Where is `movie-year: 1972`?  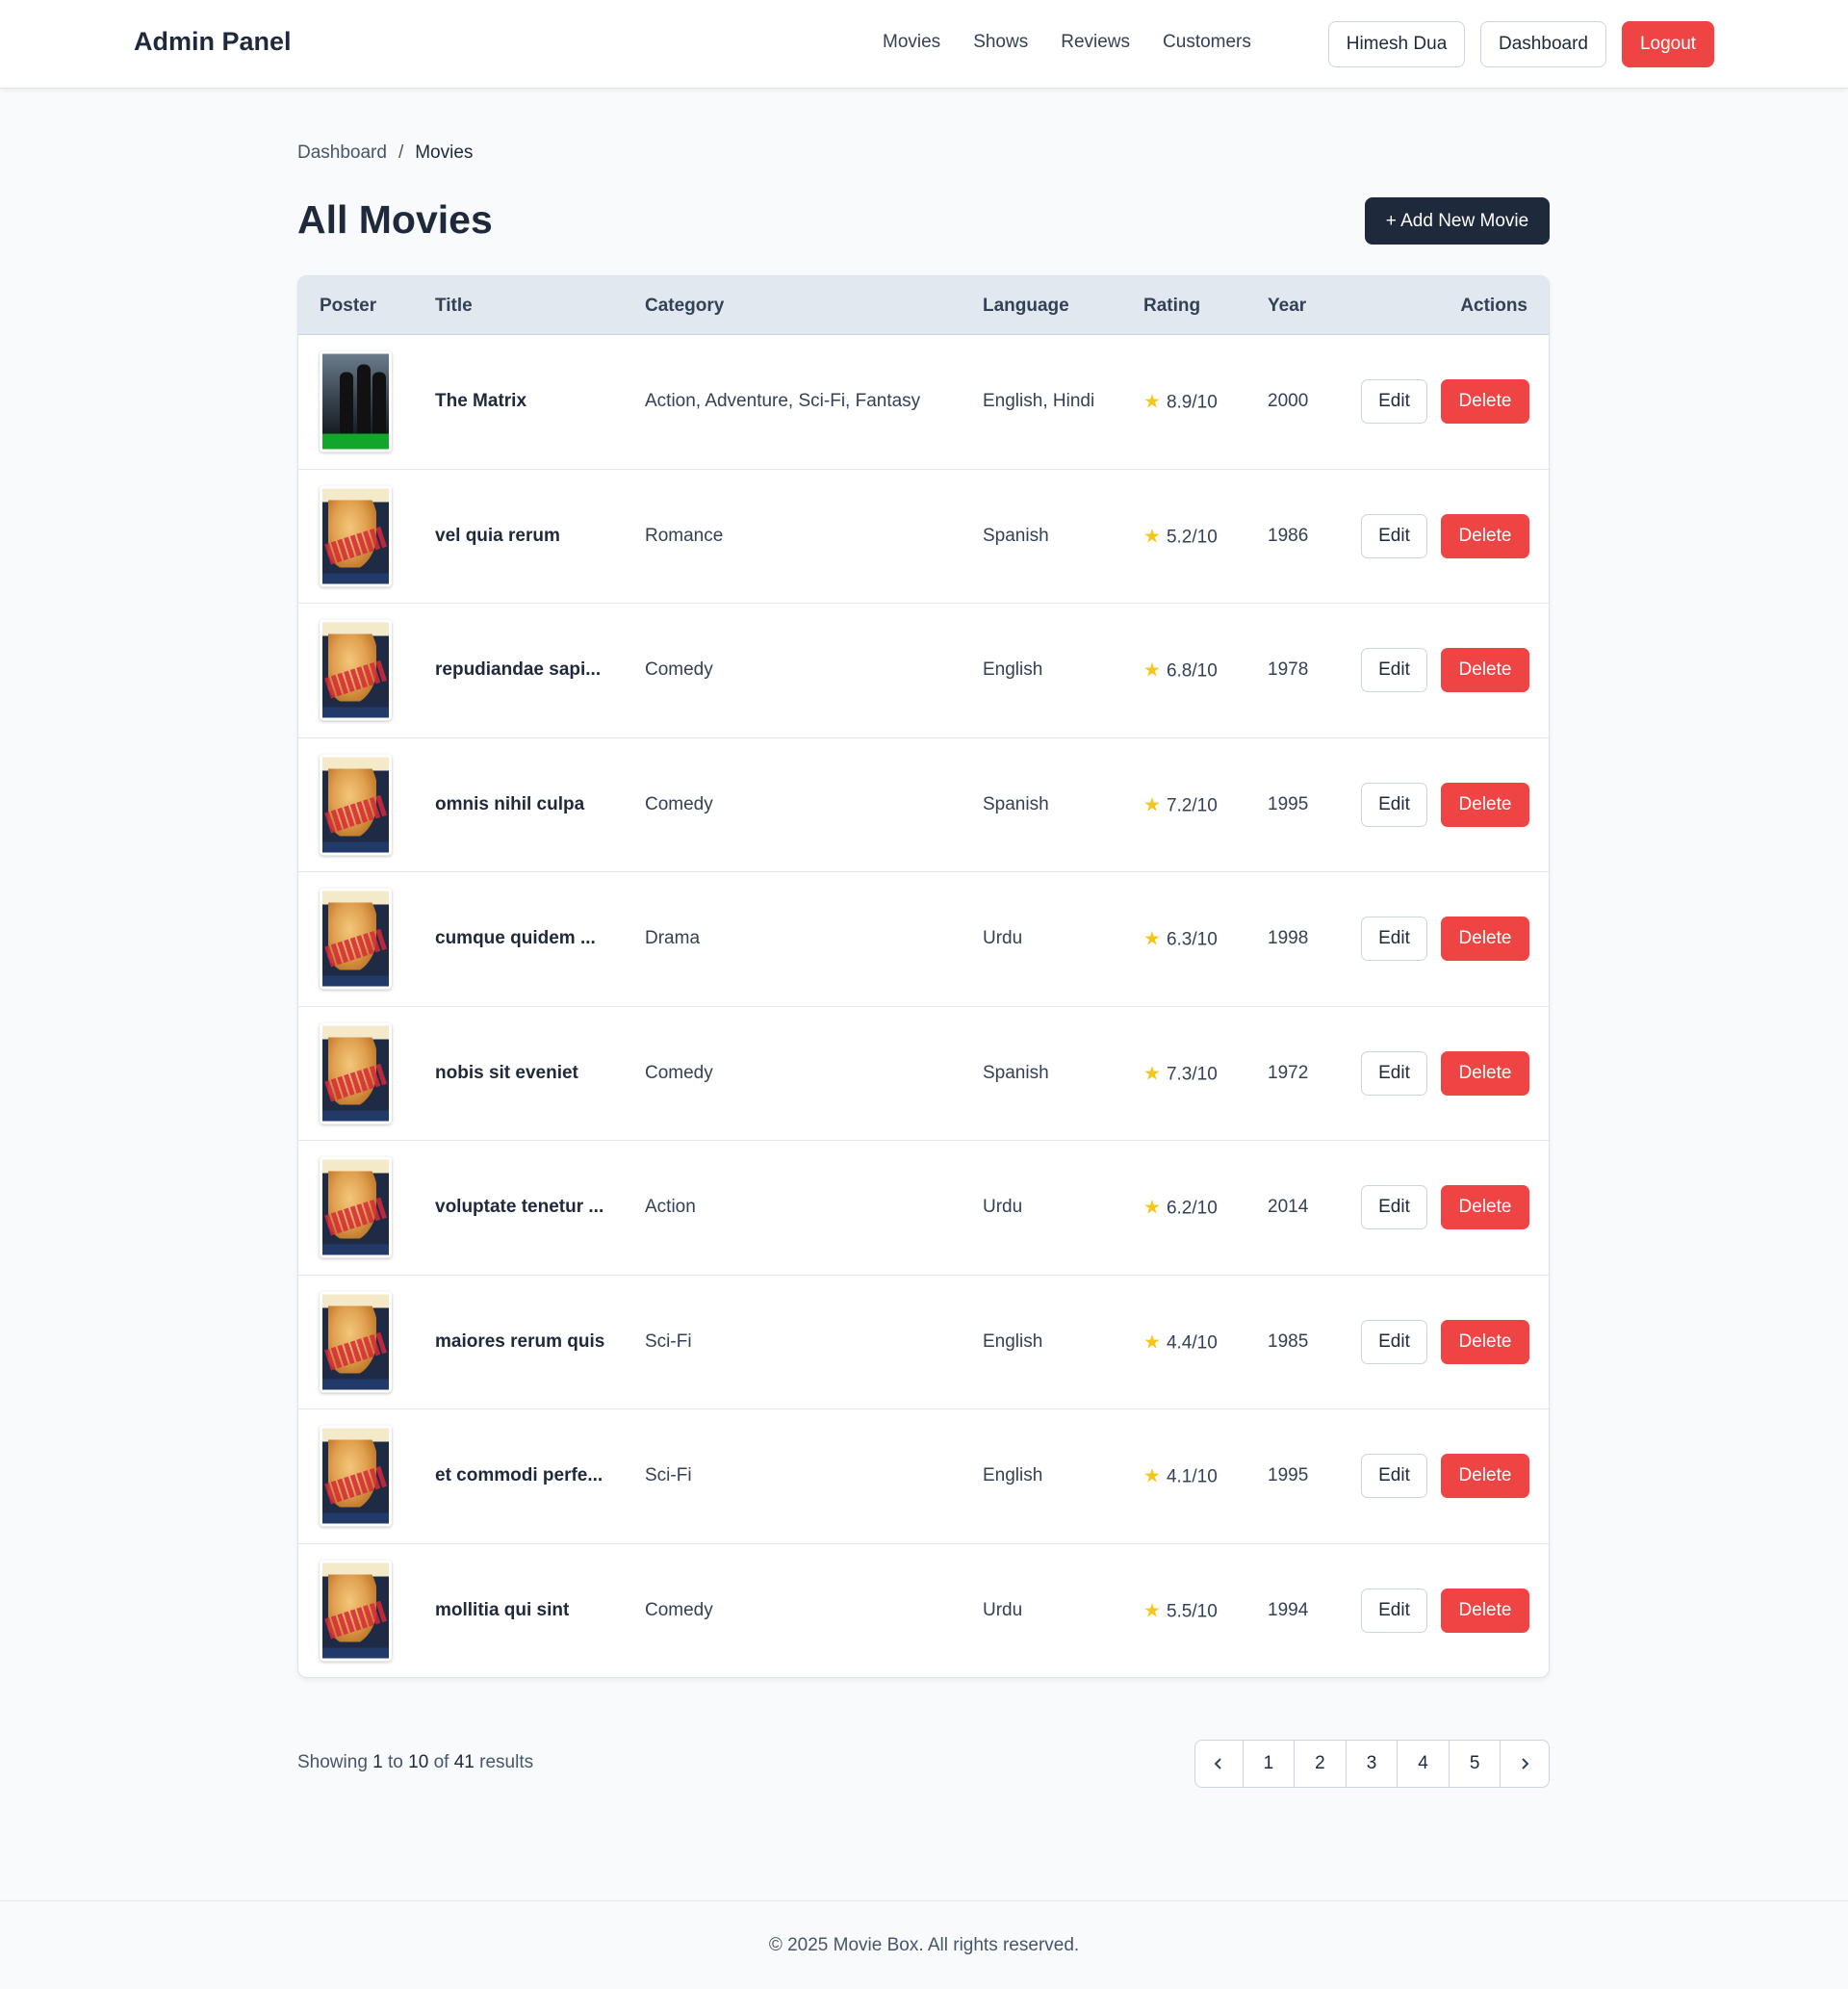 movie-year: 1972 is located at coordinates (1288, 1072).